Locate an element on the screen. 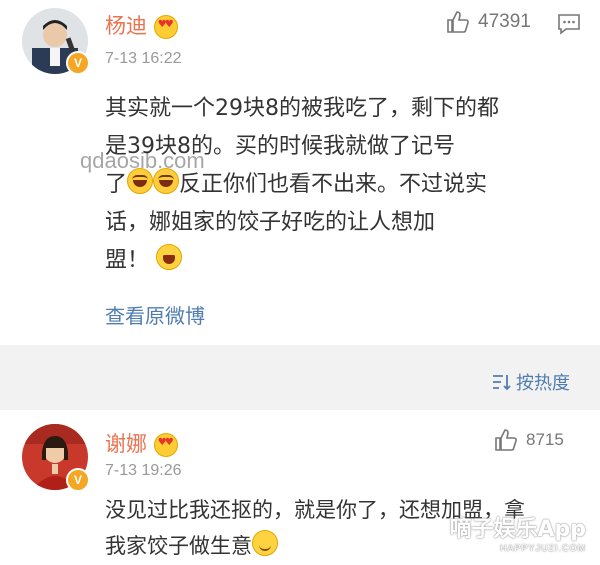 Image resolution: width=600 pixels, height=565 pixels. watermark-top: qdaosib.com is located at coordinates (142, 160).